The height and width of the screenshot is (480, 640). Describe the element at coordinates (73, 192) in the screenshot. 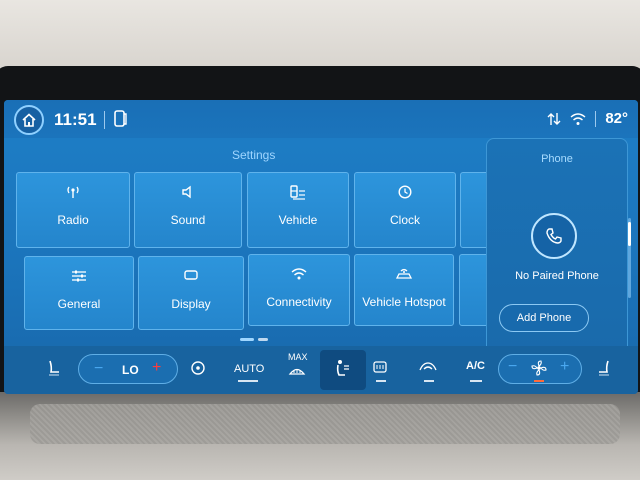

I see `radio-antenna-icon` at that location.